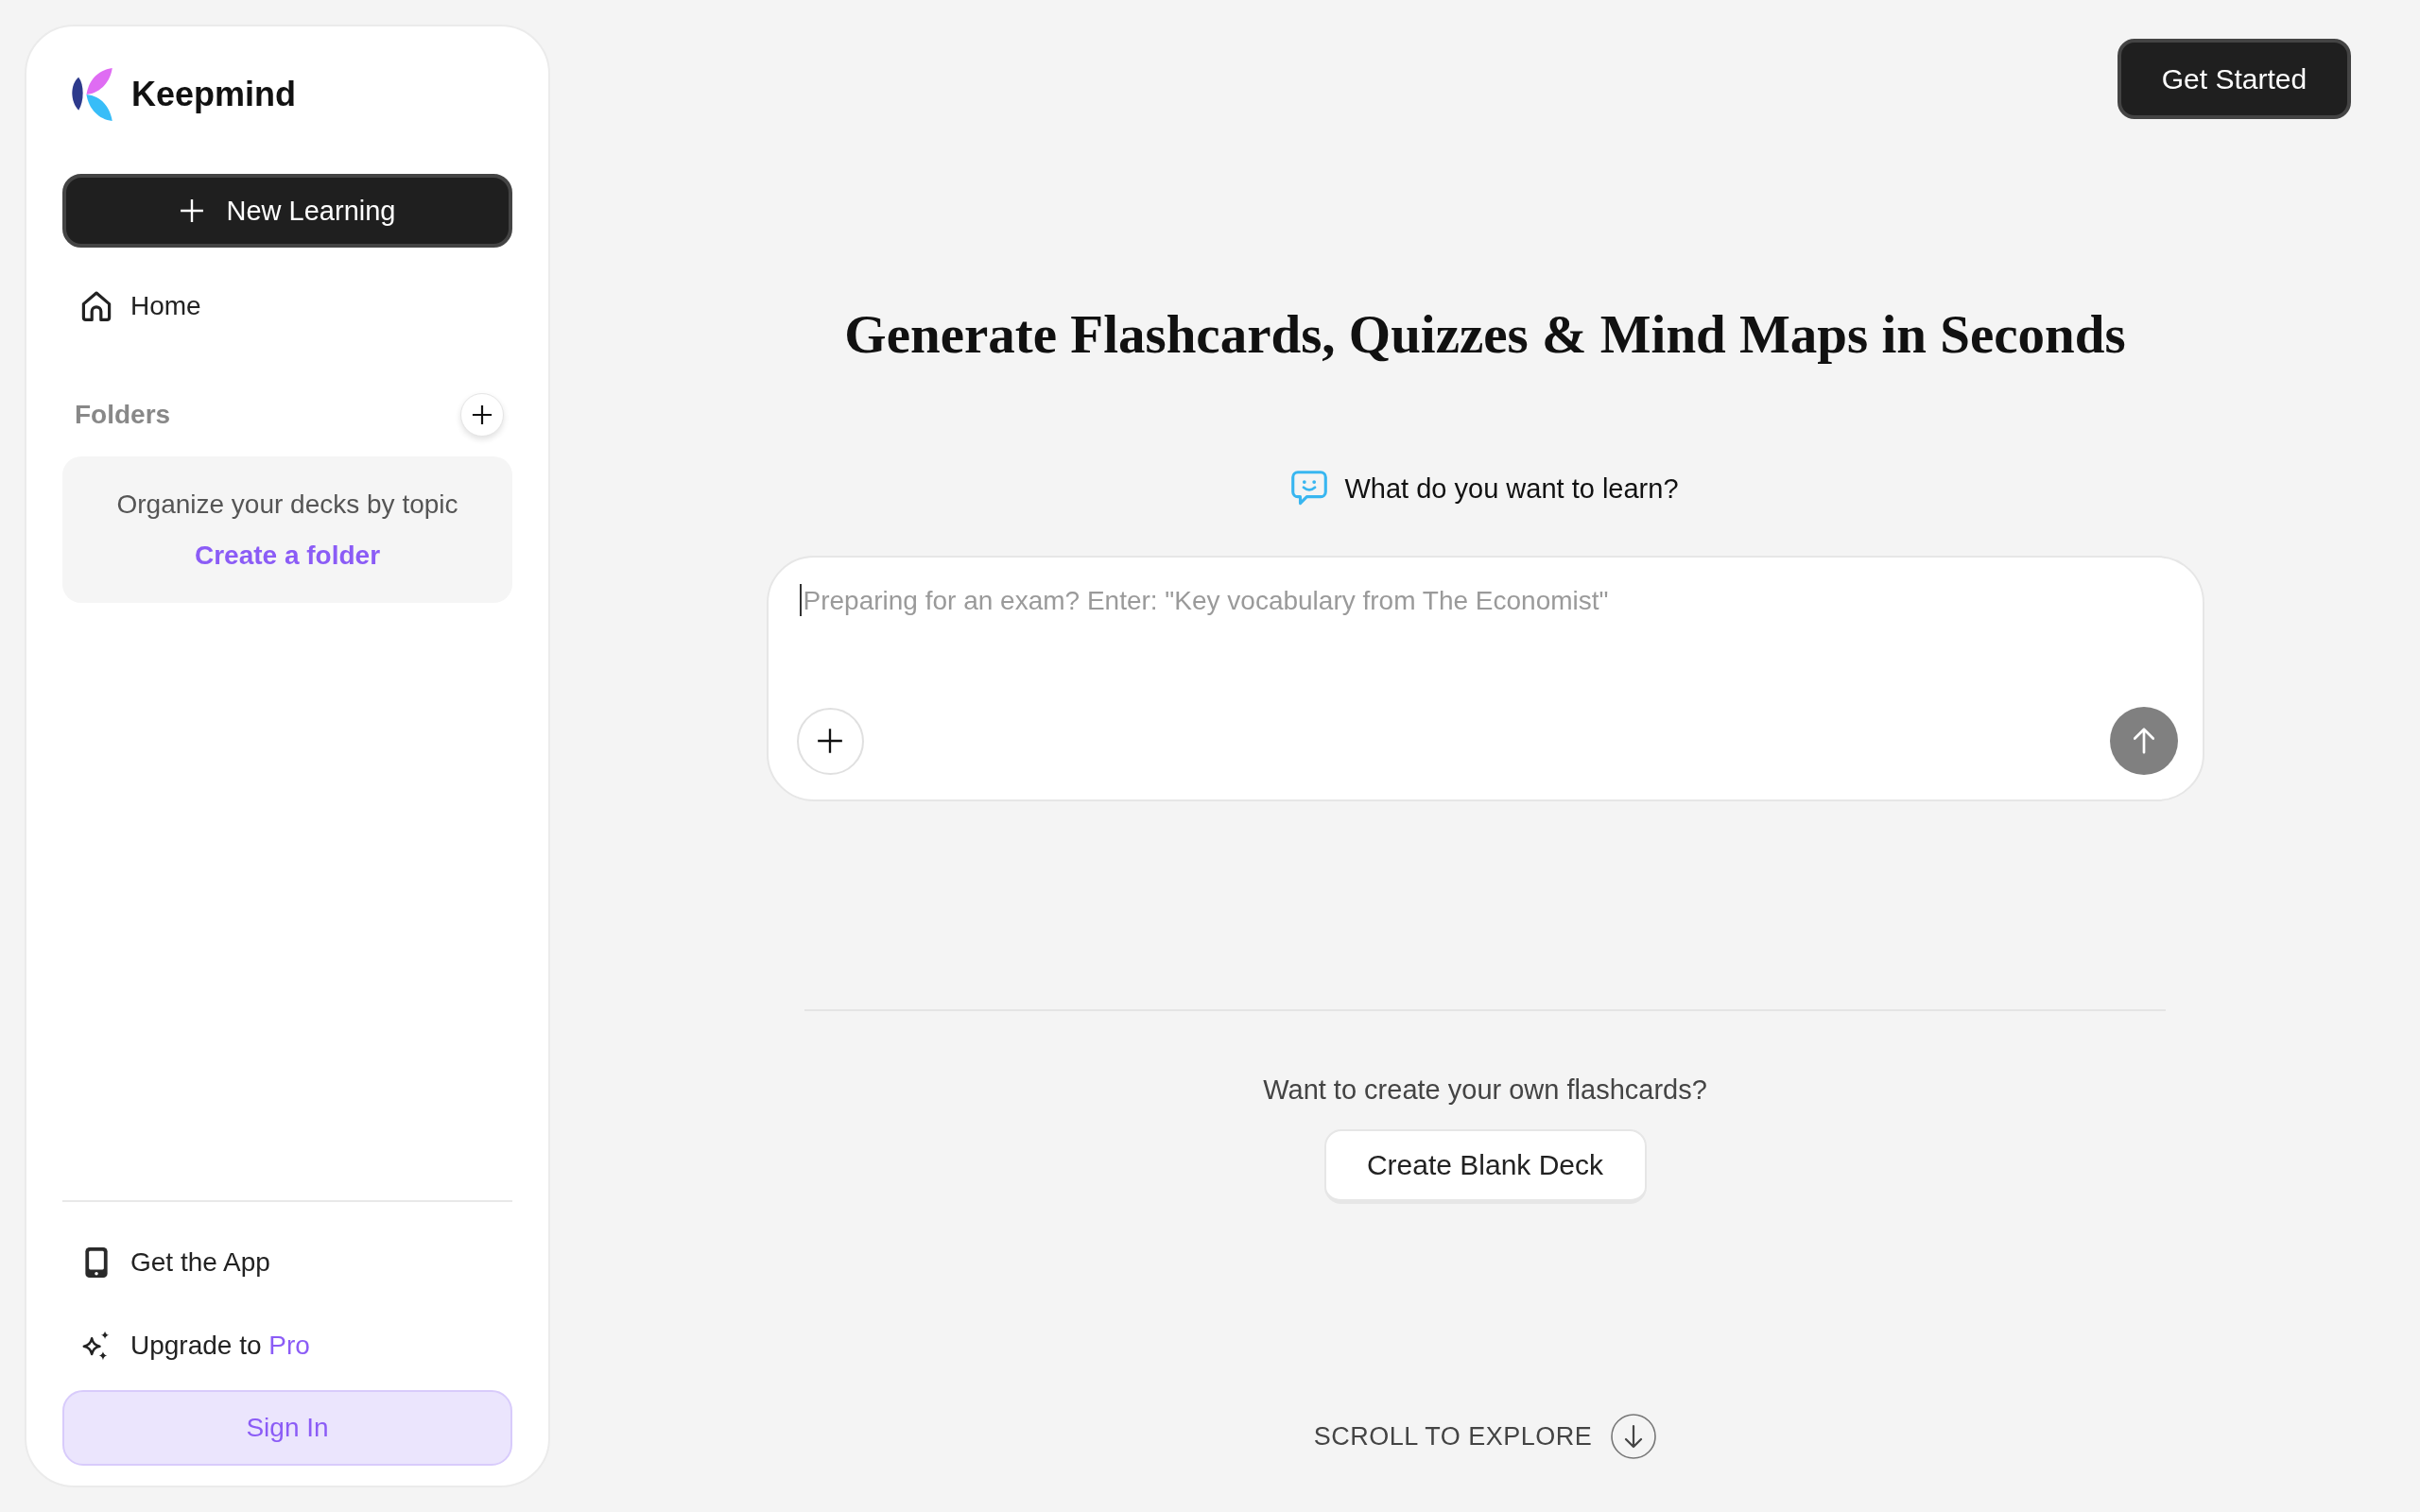 The image size is (2420, 1512). I want to click on arrow-up-icon, so click(2143, 741).